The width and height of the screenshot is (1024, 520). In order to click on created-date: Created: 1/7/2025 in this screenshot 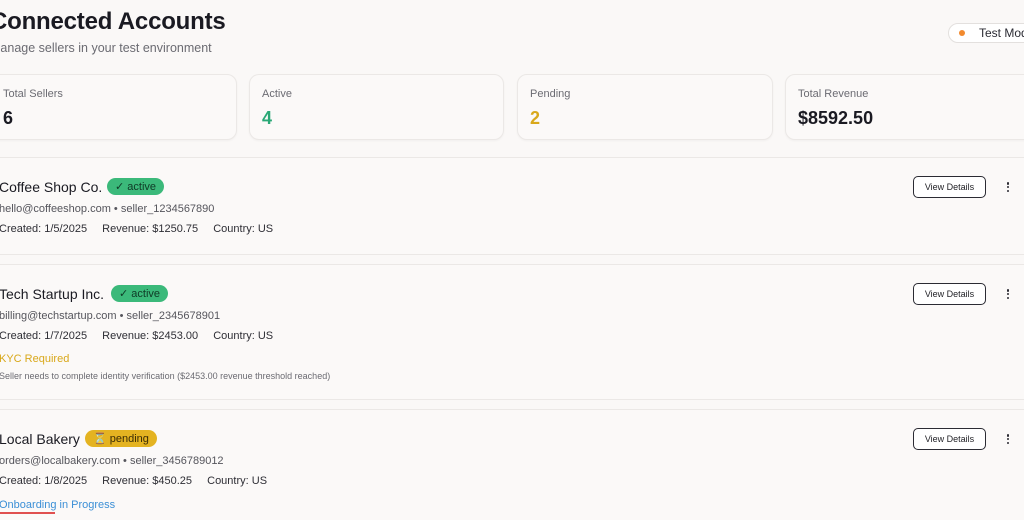, I will do `click(44, 336)`.